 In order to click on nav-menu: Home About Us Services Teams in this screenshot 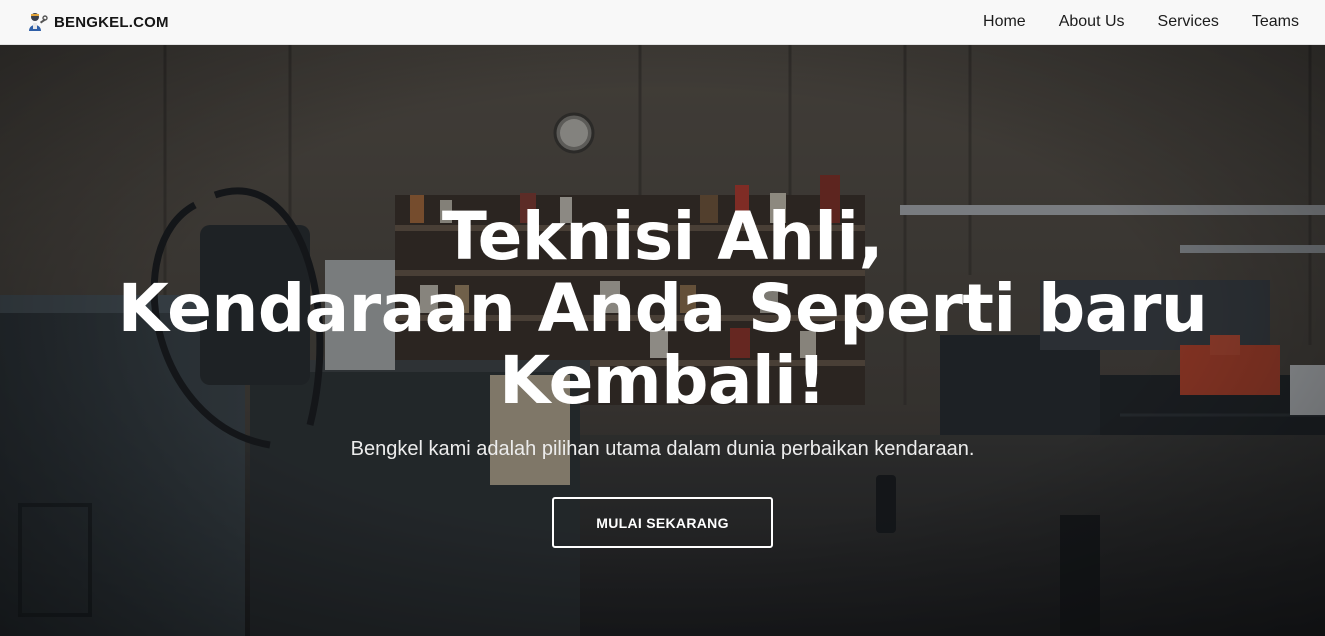, I will do `click(1124, 22)`.